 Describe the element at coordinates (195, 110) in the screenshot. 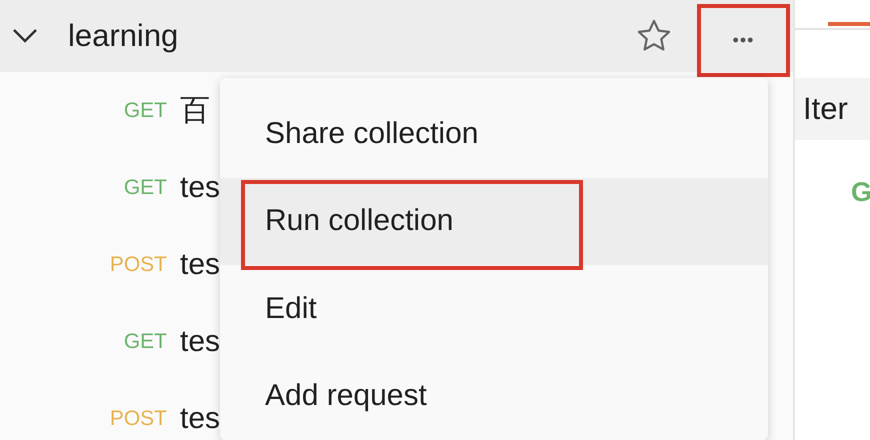

I see `request-name: 百` at that location.